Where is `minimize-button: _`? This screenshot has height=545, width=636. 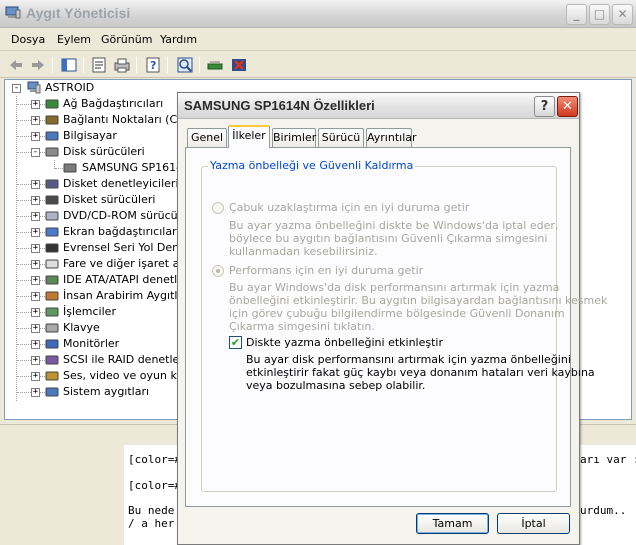
minimize-button: _ is located at coordinates (576, 14).